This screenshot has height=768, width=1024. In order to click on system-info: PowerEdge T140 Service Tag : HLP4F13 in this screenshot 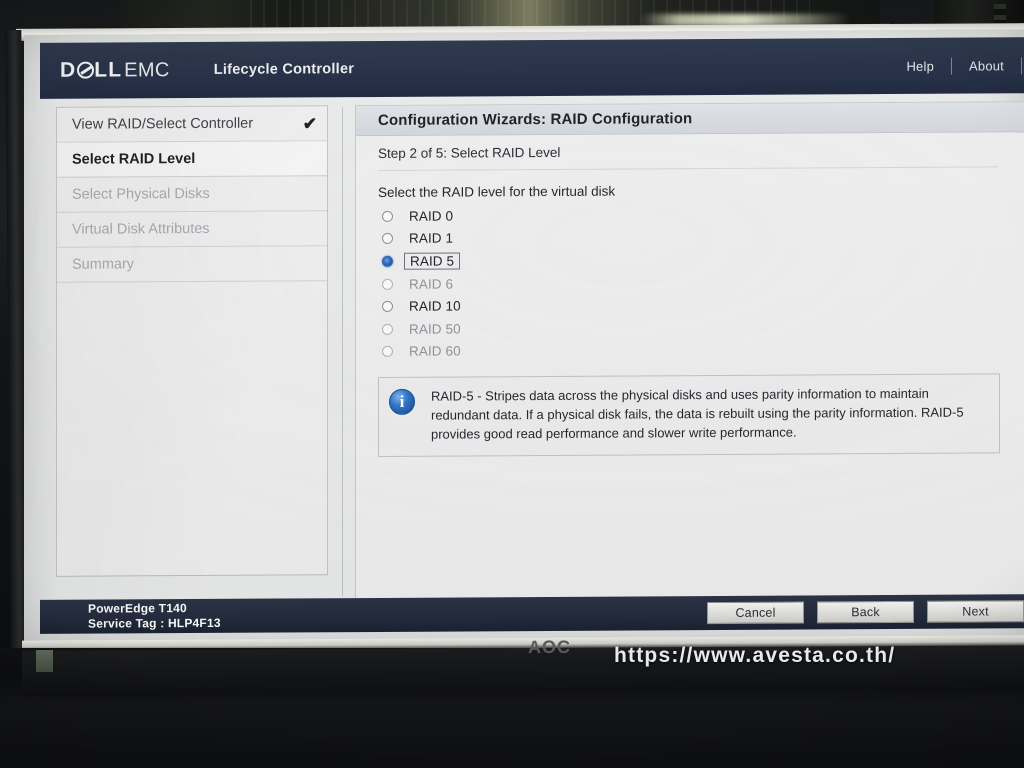, I will do `click(154, 616)`.